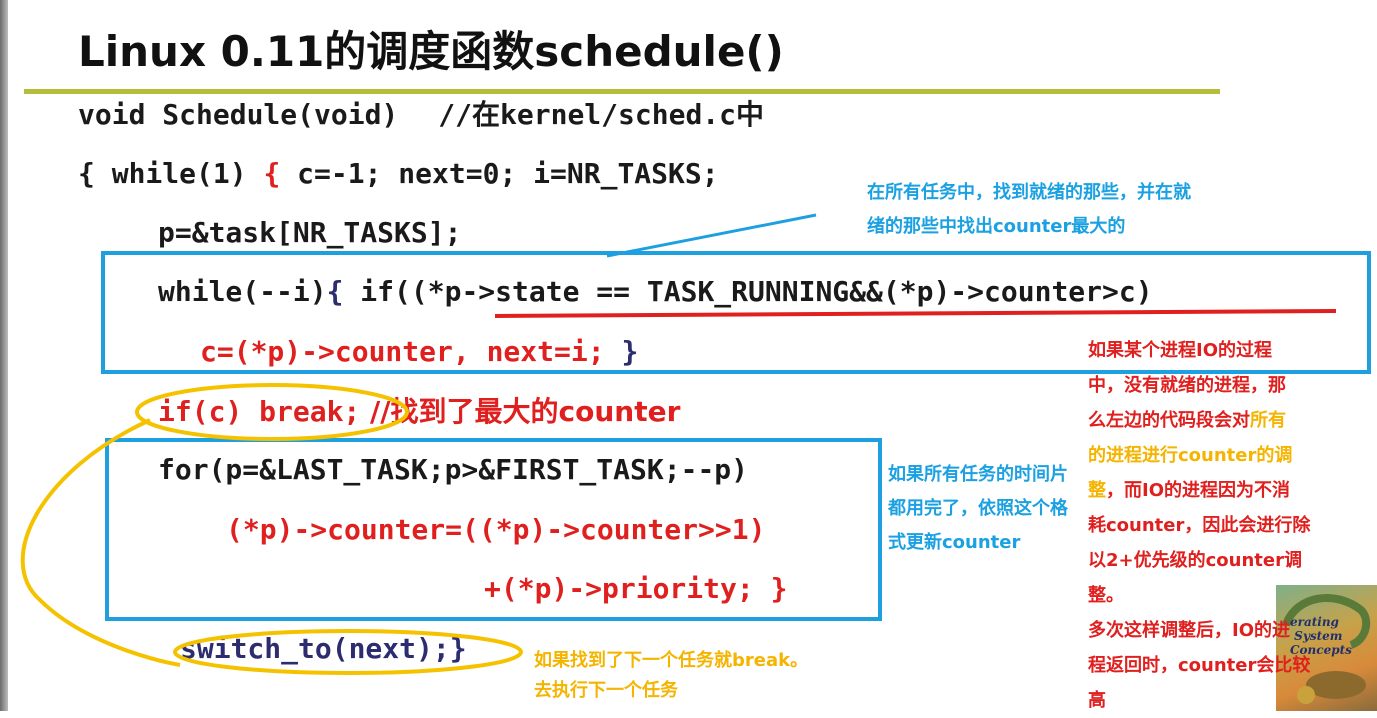  I want to click on loop-arrow, so click(100, 542).